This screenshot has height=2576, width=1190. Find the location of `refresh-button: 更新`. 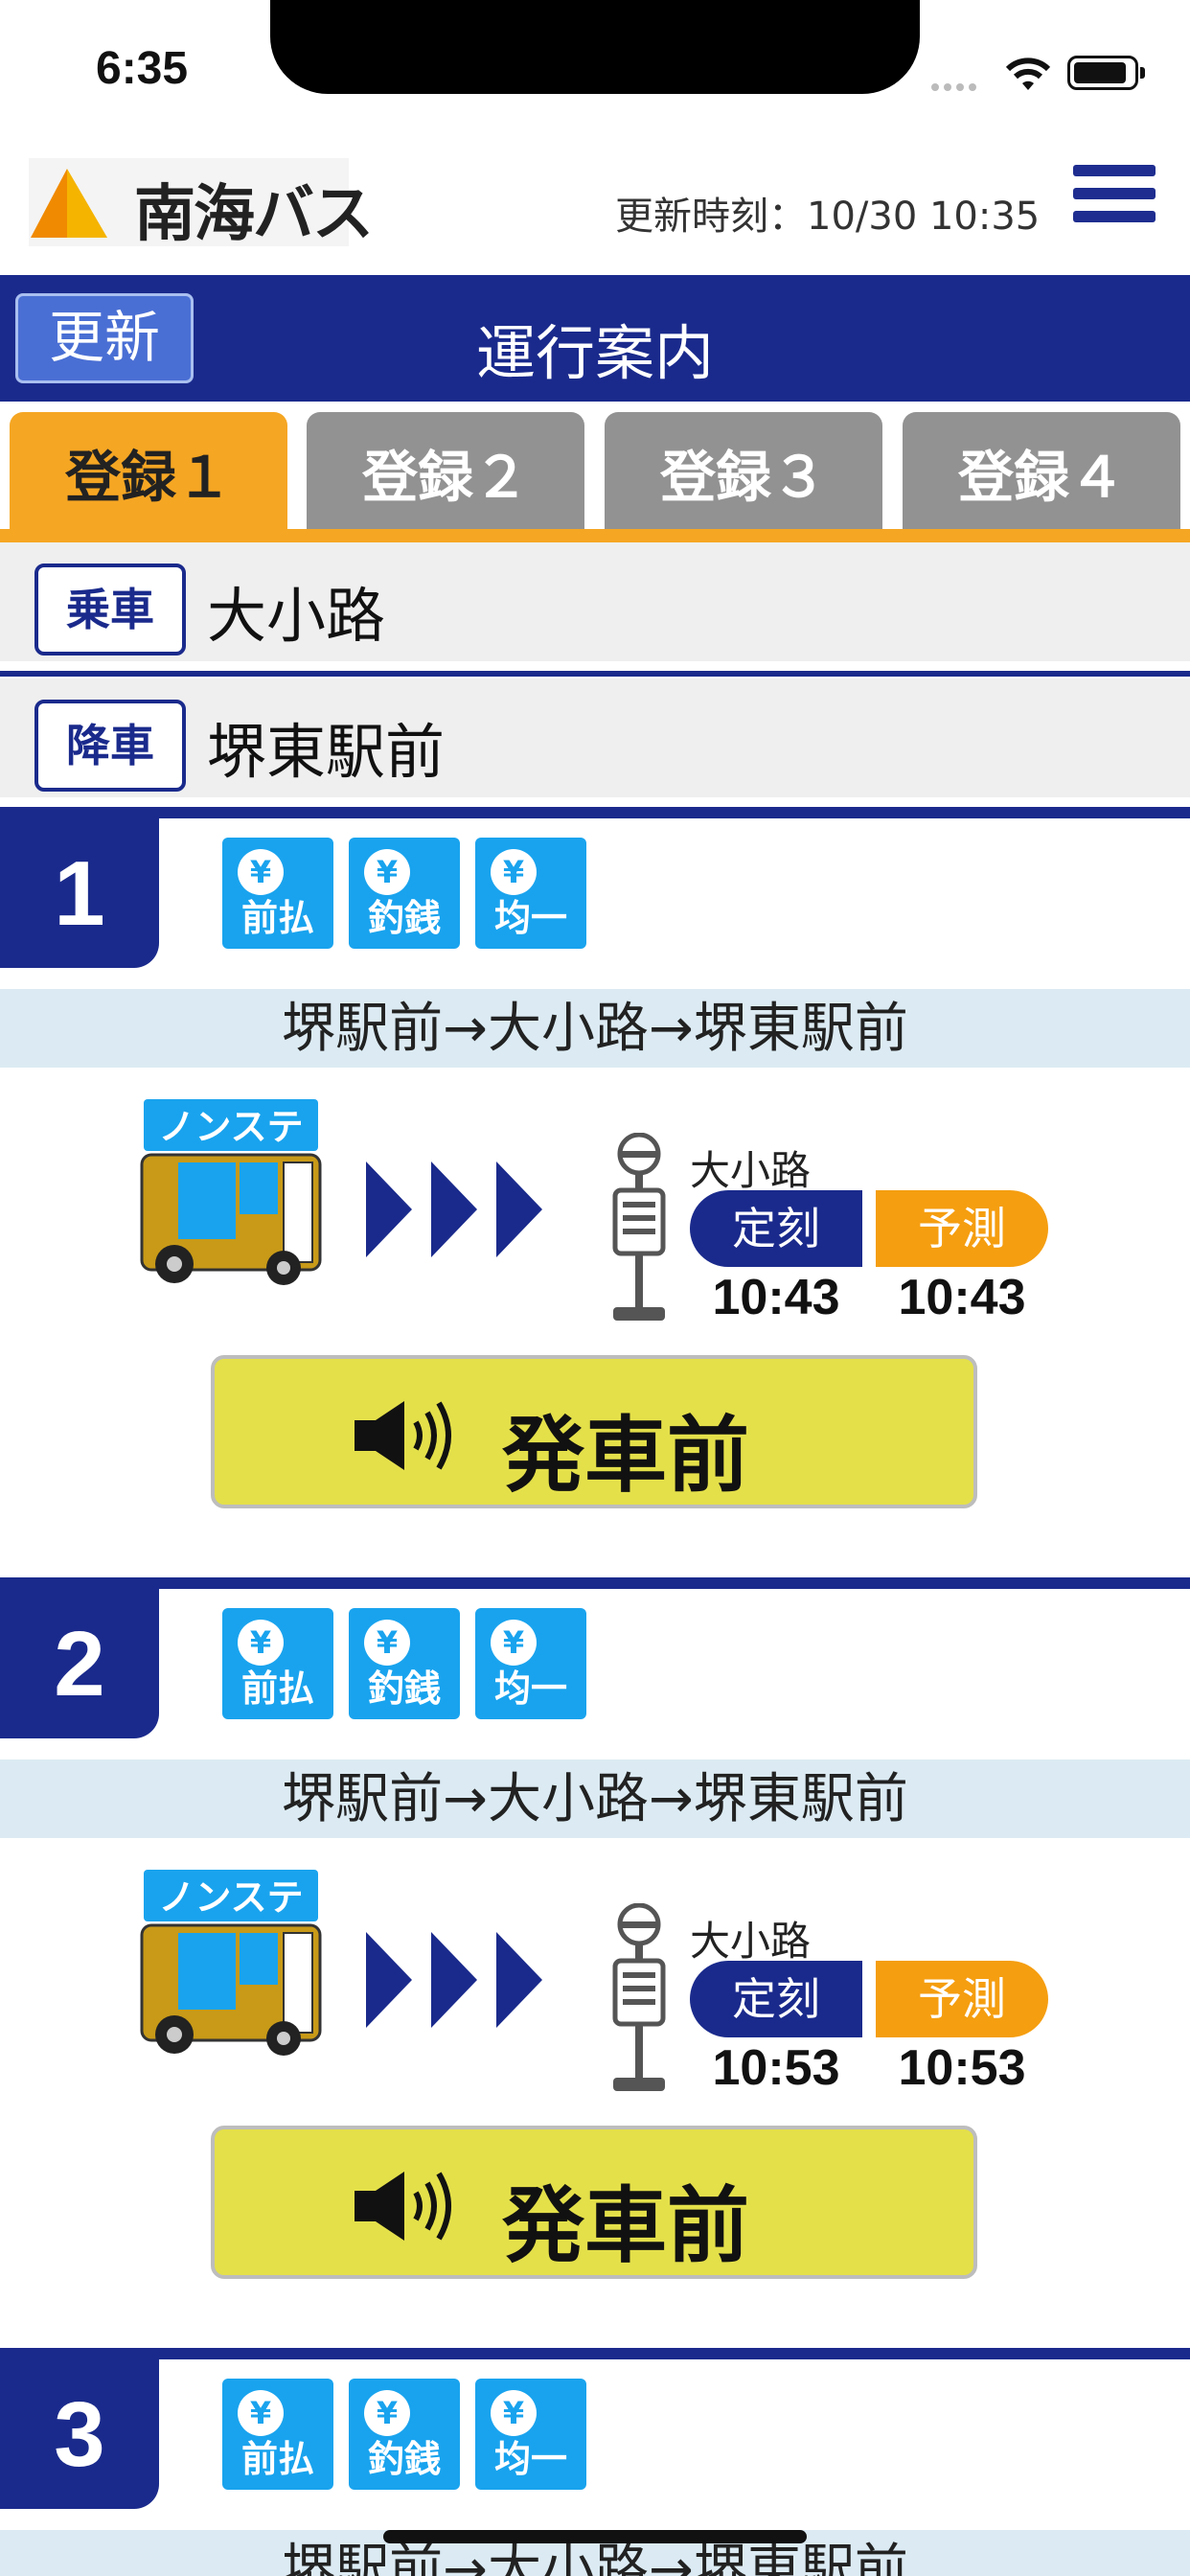

refresh-button: 更新 is located at coordinates (105, 338).